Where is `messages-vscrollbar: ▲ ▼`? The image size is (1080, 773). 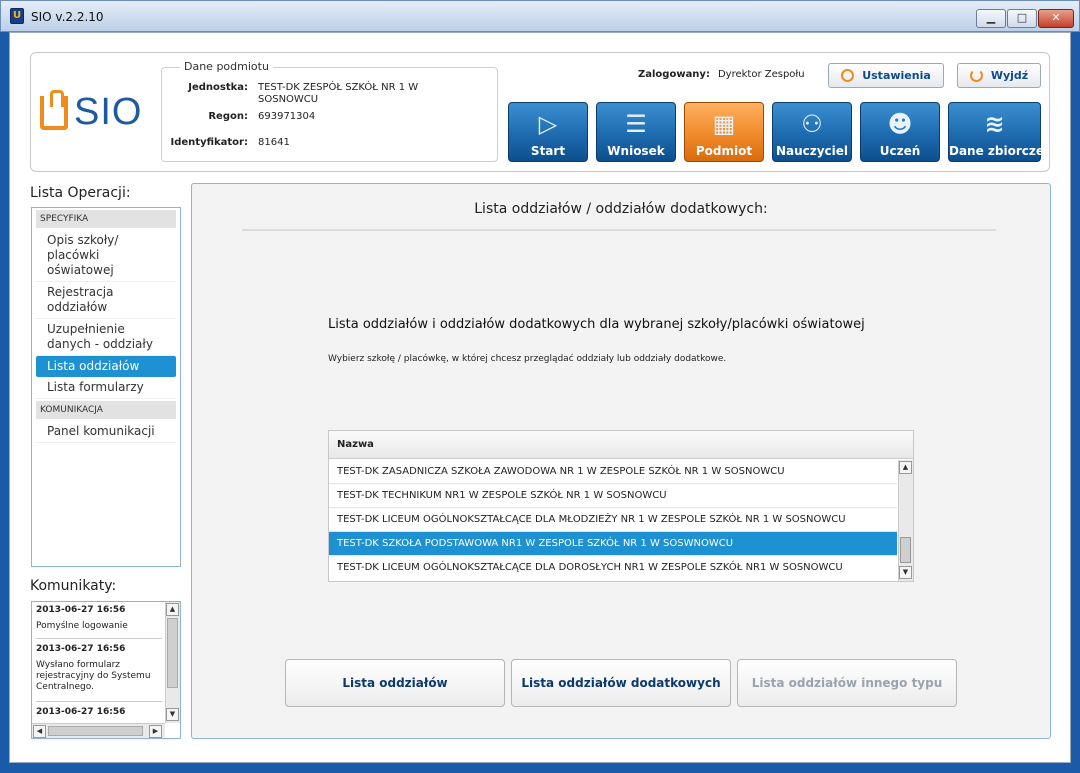 messages-vscrollbar: ▲ ▼ is located at coordinates (172, 662).